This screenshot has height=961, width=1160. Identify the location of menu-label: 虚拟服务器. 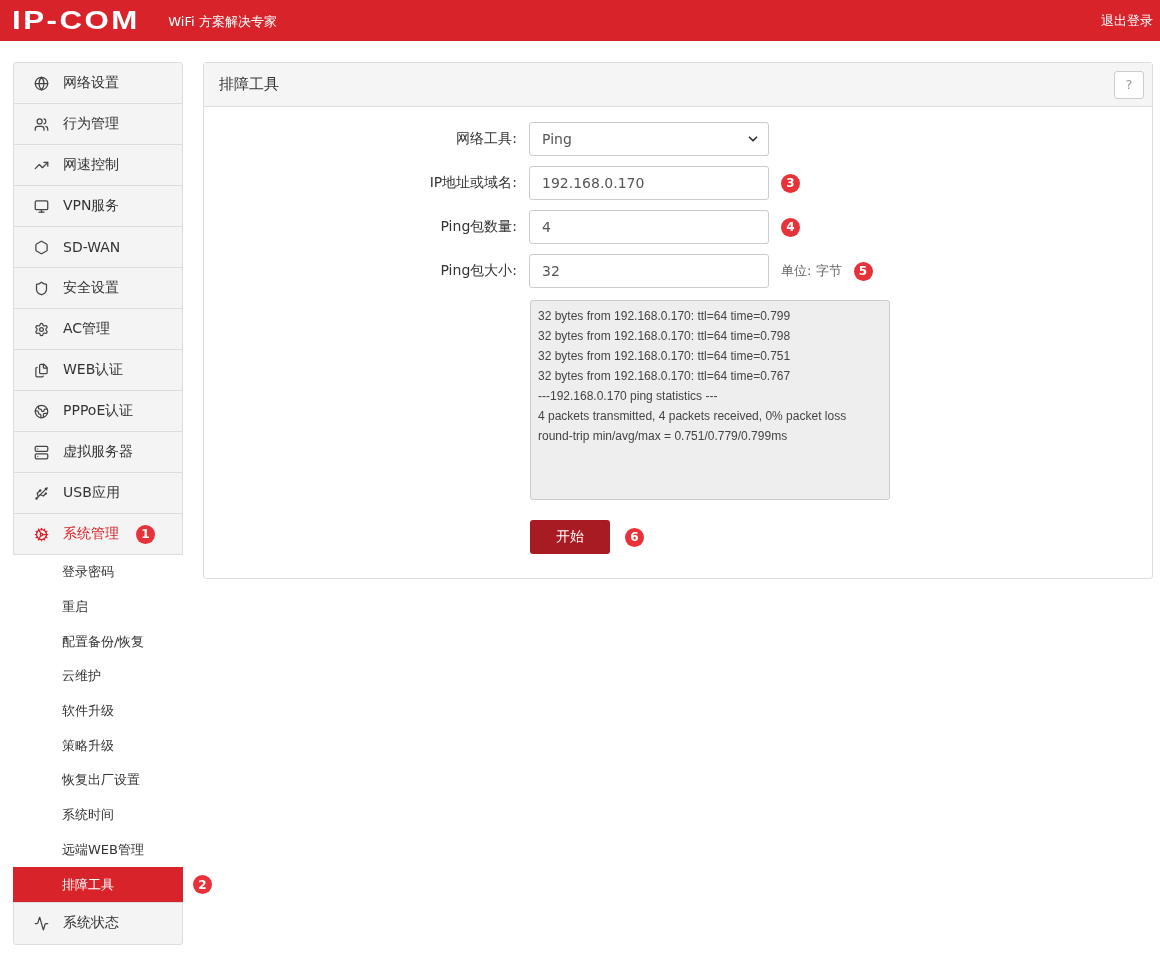
(98, 452).